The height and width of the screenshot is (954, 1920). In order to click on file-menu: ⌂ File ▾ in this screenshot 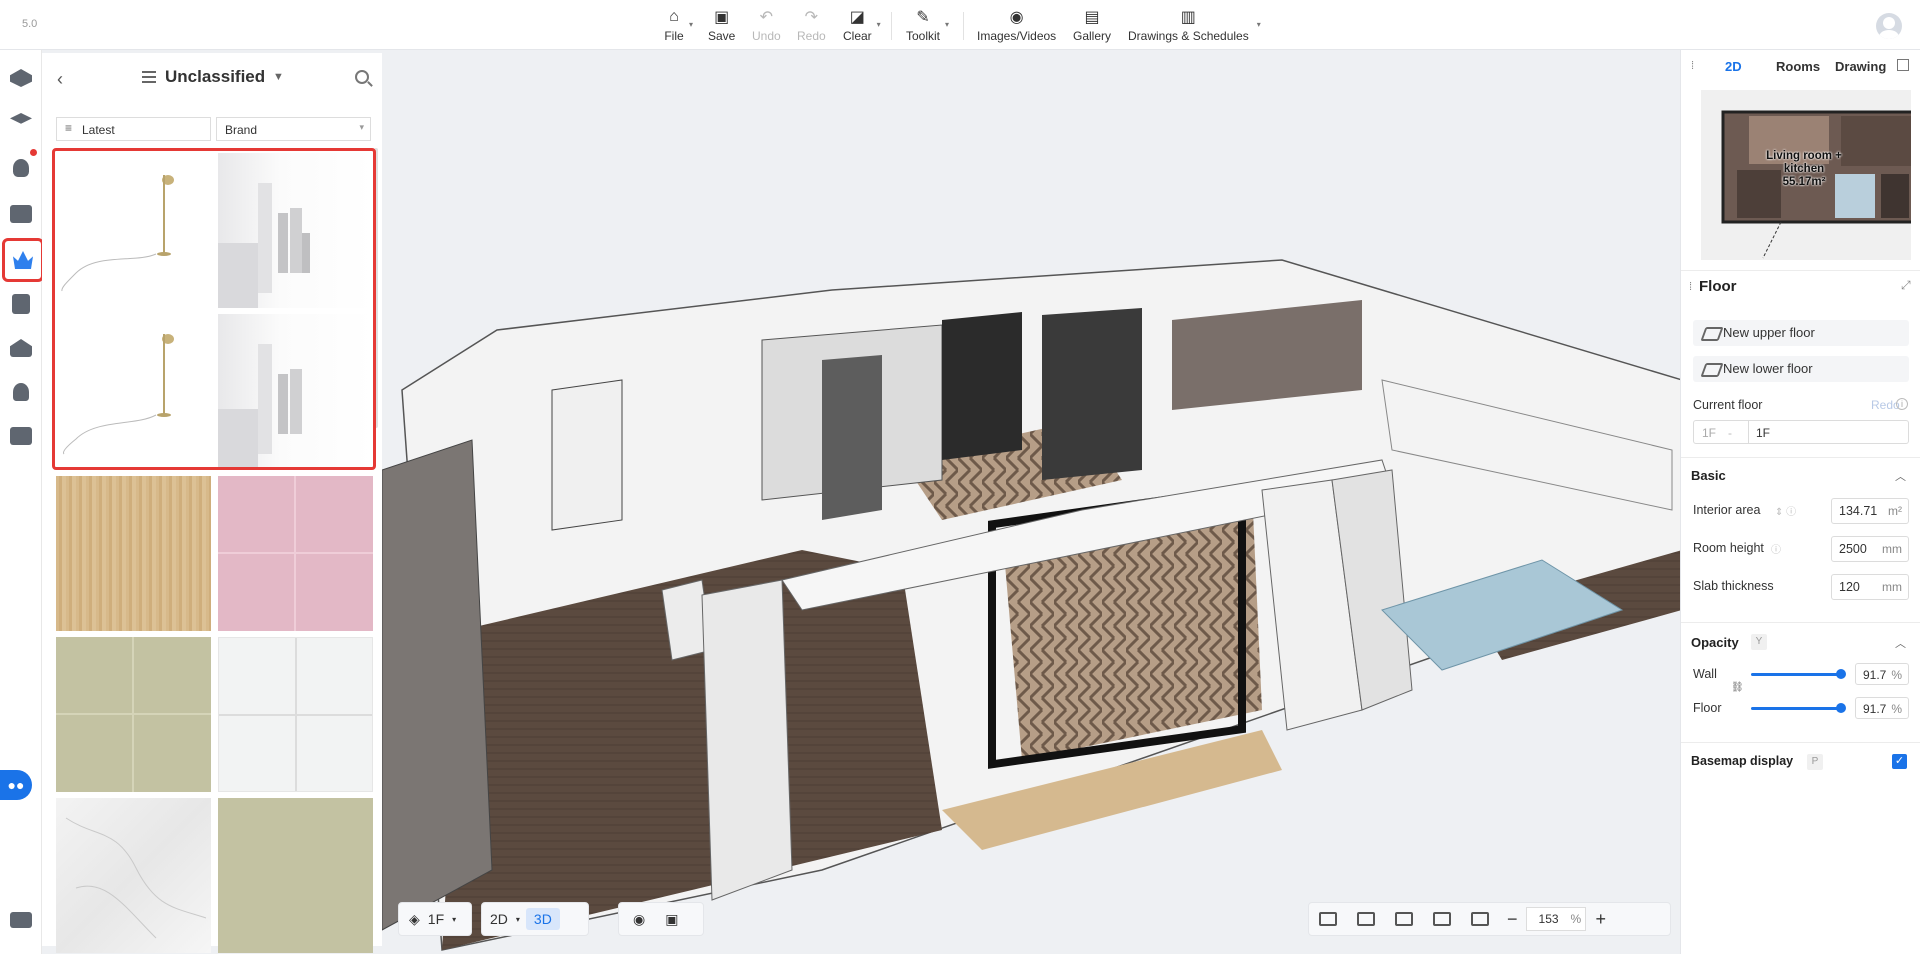, I will do `click(678, 27)`.